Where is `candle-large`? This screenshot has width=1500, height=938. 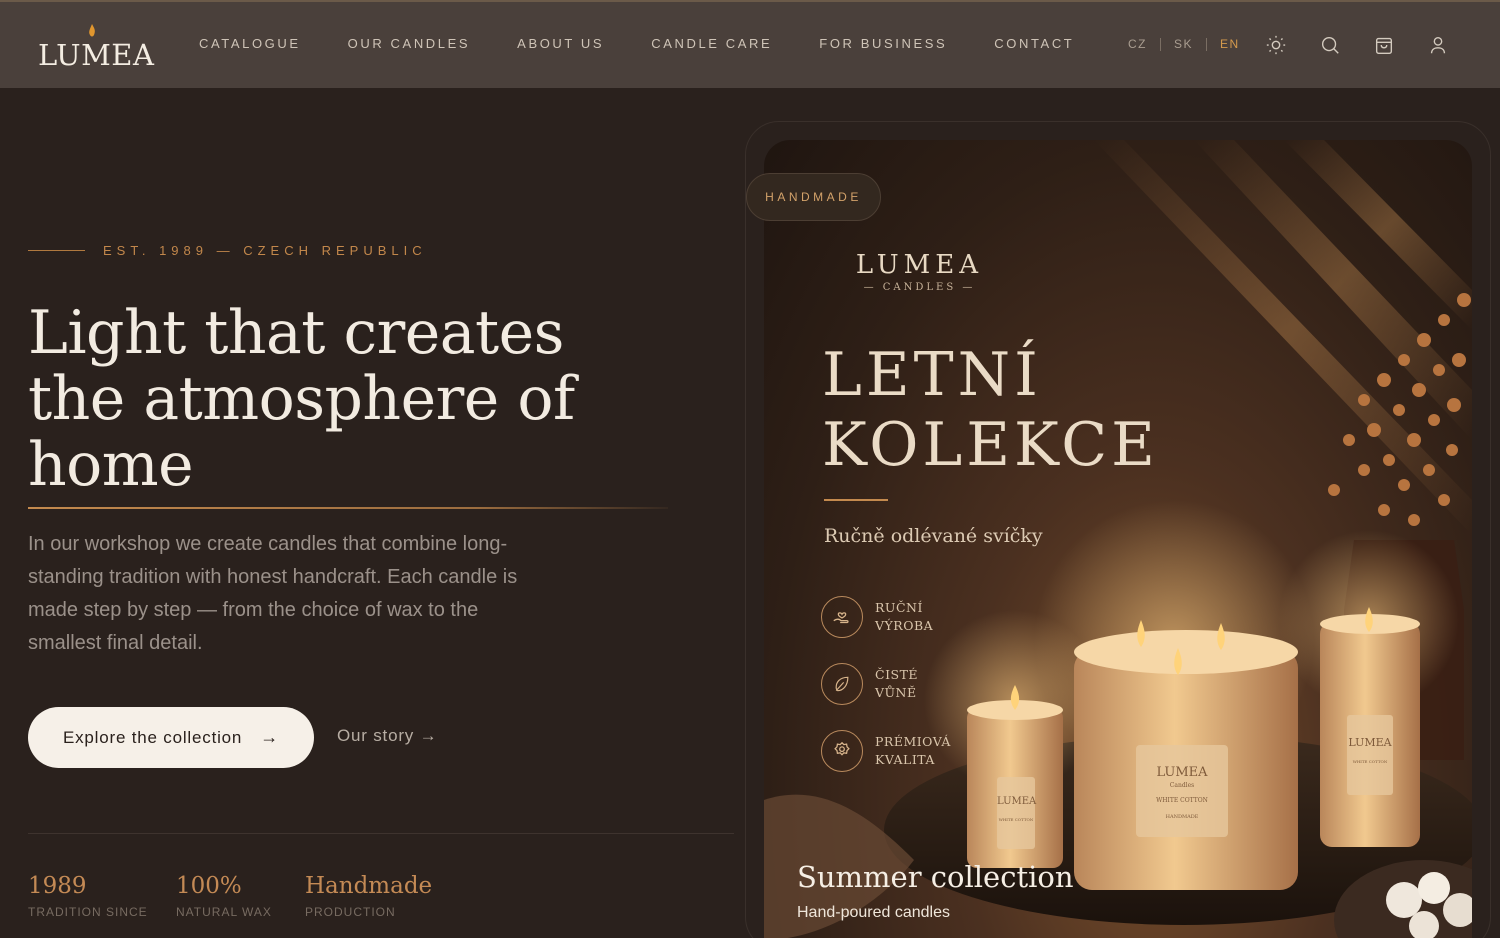
candle-large is located at coordinates (1186, 755).